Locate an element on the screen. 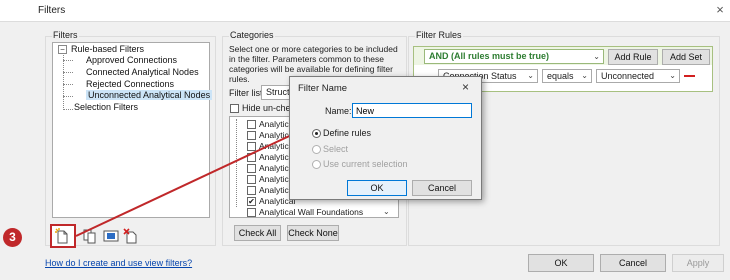 This screenshot has height=280, width=730. select-radio is located at coordinates (316, 149).